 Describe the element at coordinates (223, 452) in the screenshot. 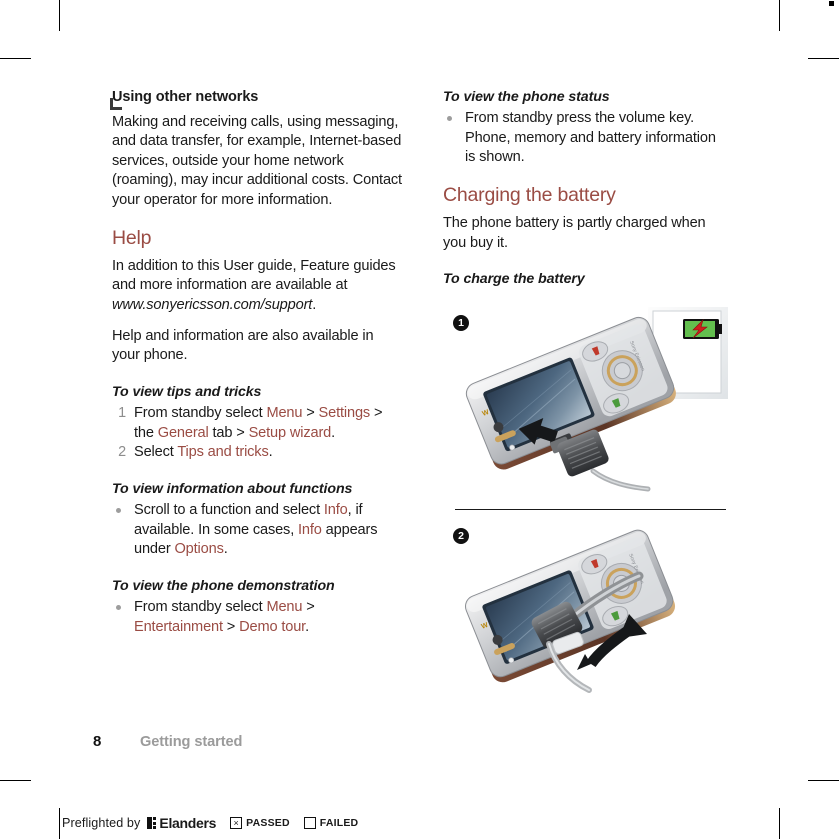

I see `ui-term: Tips and tricks` at that location.